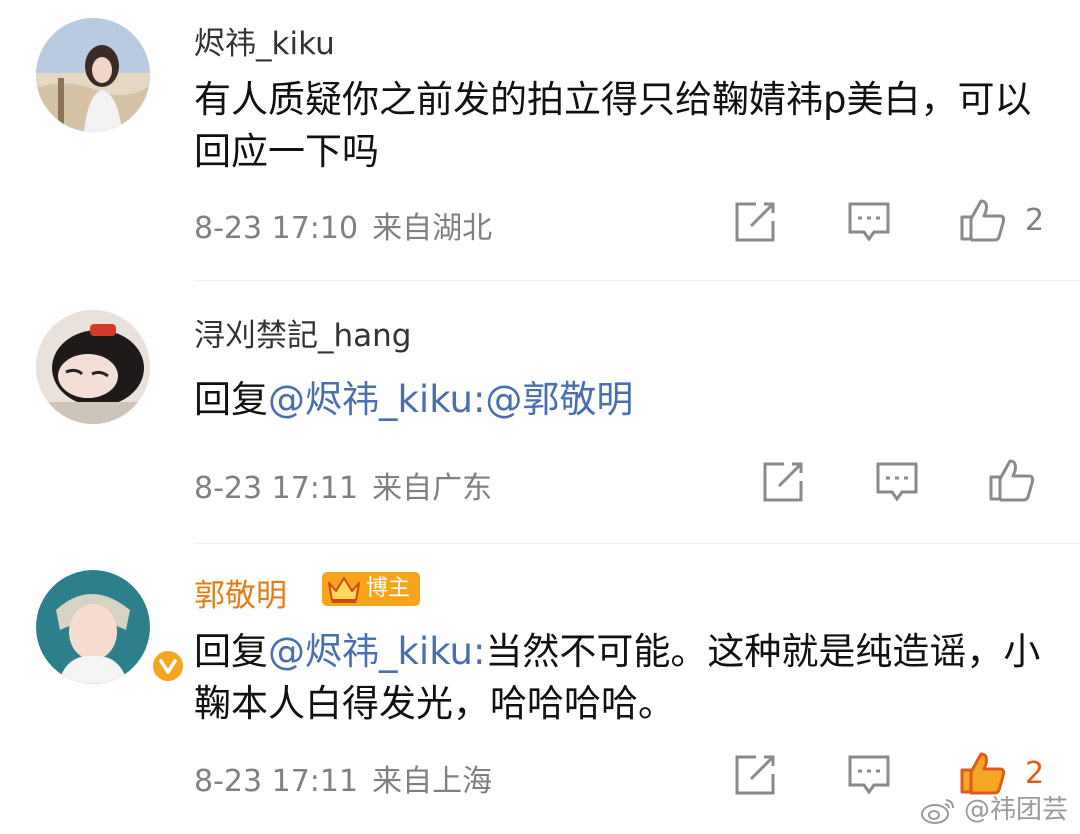 The width and height of the screenshot is (1080, 834). Describe the element at coordinates (388, 588) in the screenshot. I see `badge-label: 博主` at that location.